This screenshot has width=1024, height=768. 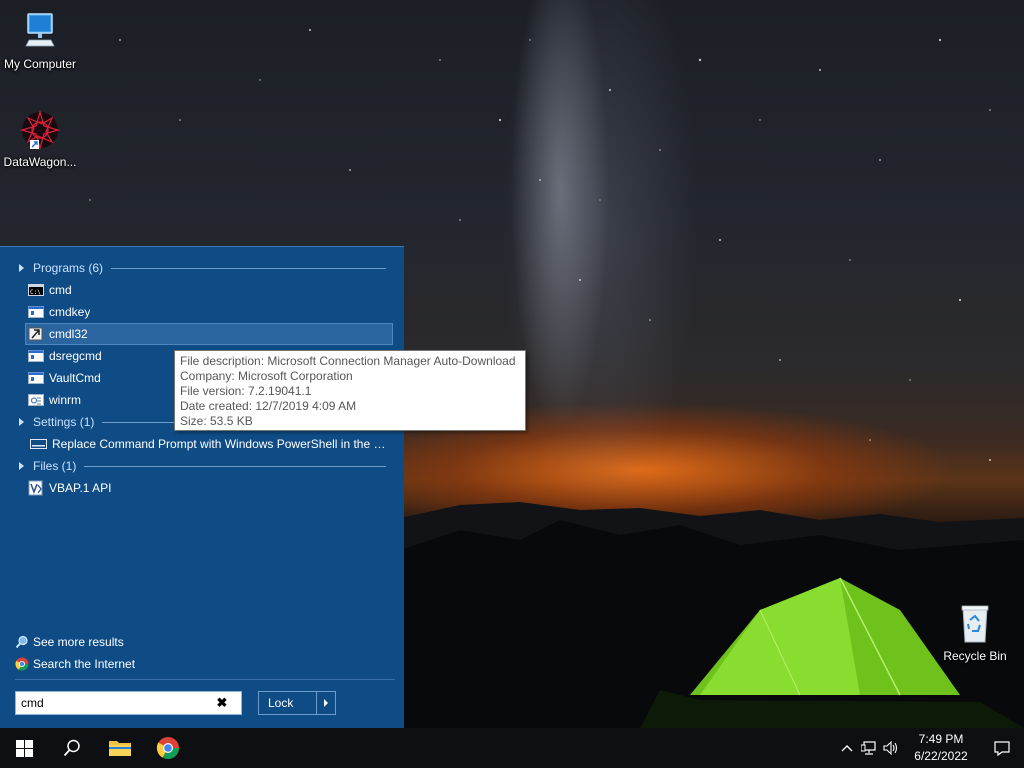 I want to click on bottom-divider, so click(x=205, y=679).